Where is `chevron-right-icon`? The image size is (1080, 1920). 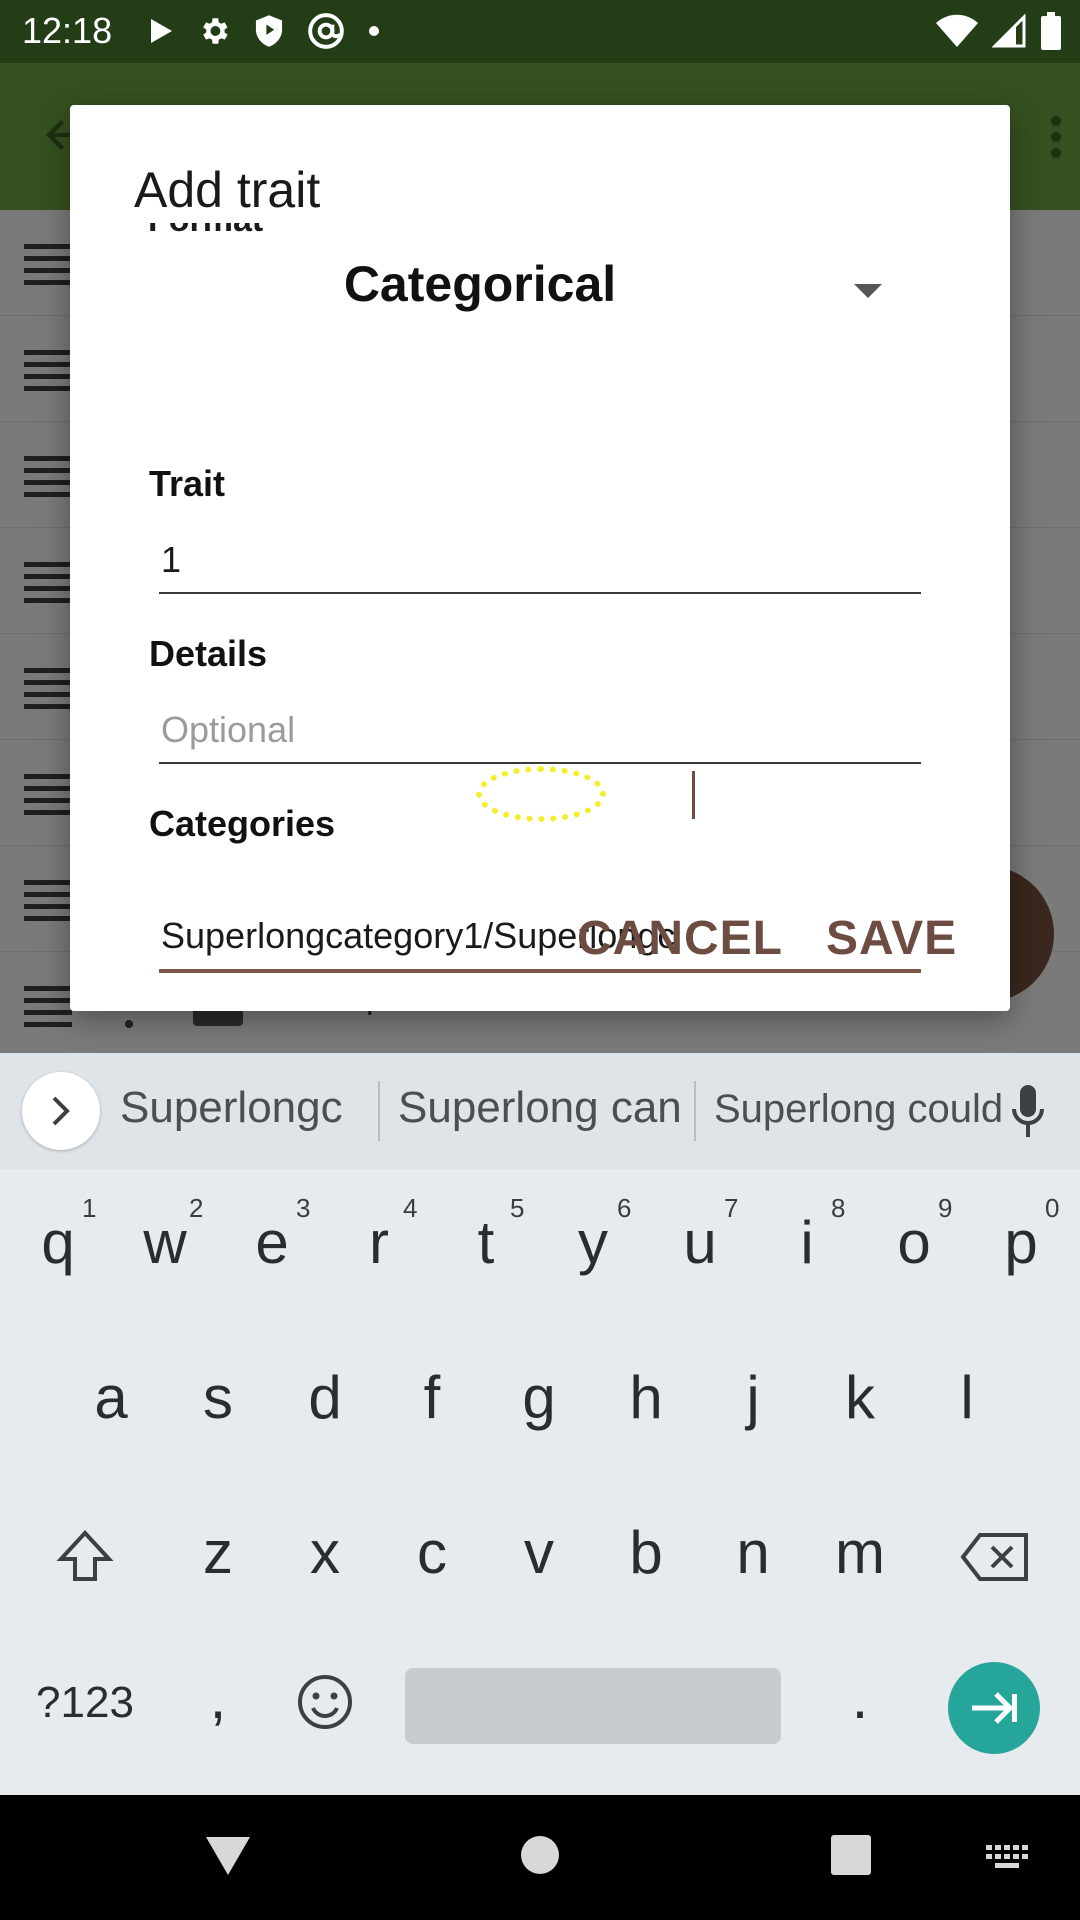
chevron-right-icon is located at coordinates (61, 1111).